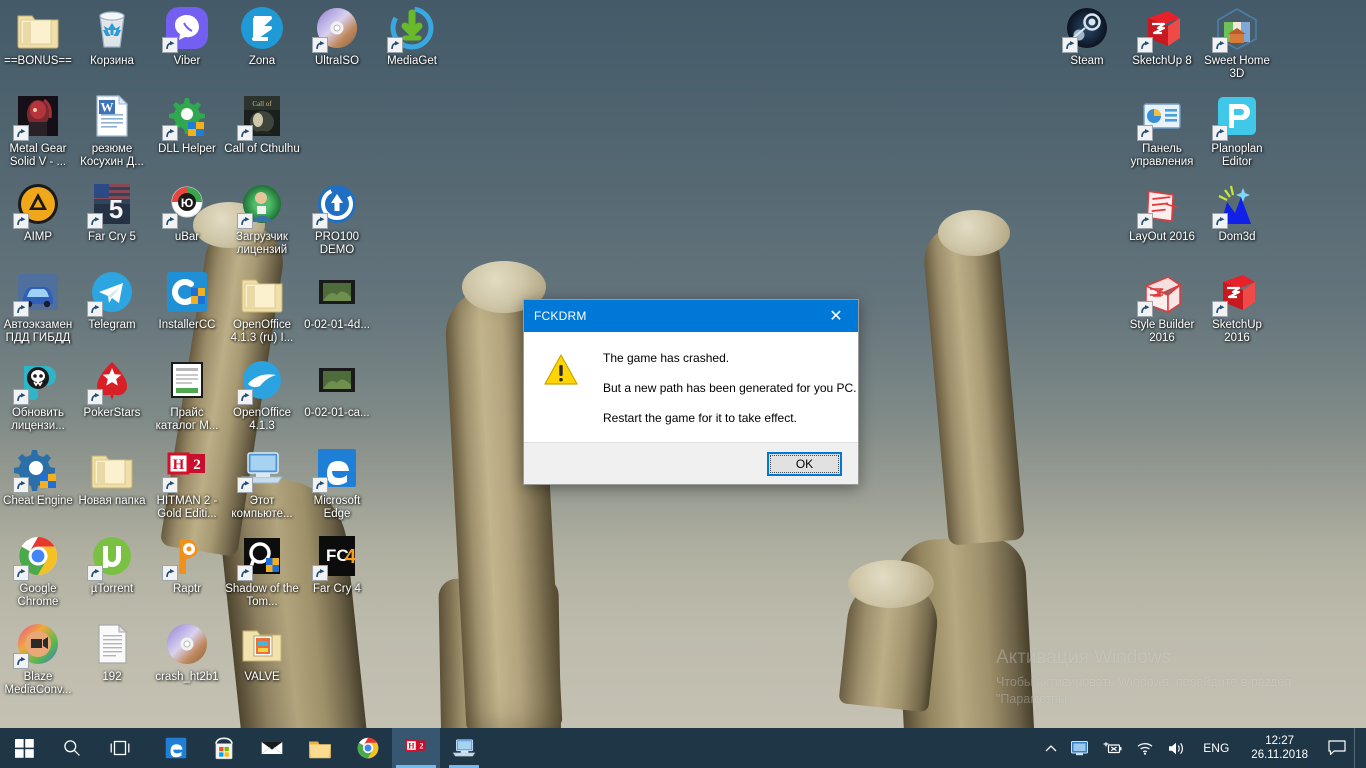 The image size is (1366, 768). Describe the element at coordinates (416, 748) in the screenshot. I see `taskbar-hitman2: H2` at that location.